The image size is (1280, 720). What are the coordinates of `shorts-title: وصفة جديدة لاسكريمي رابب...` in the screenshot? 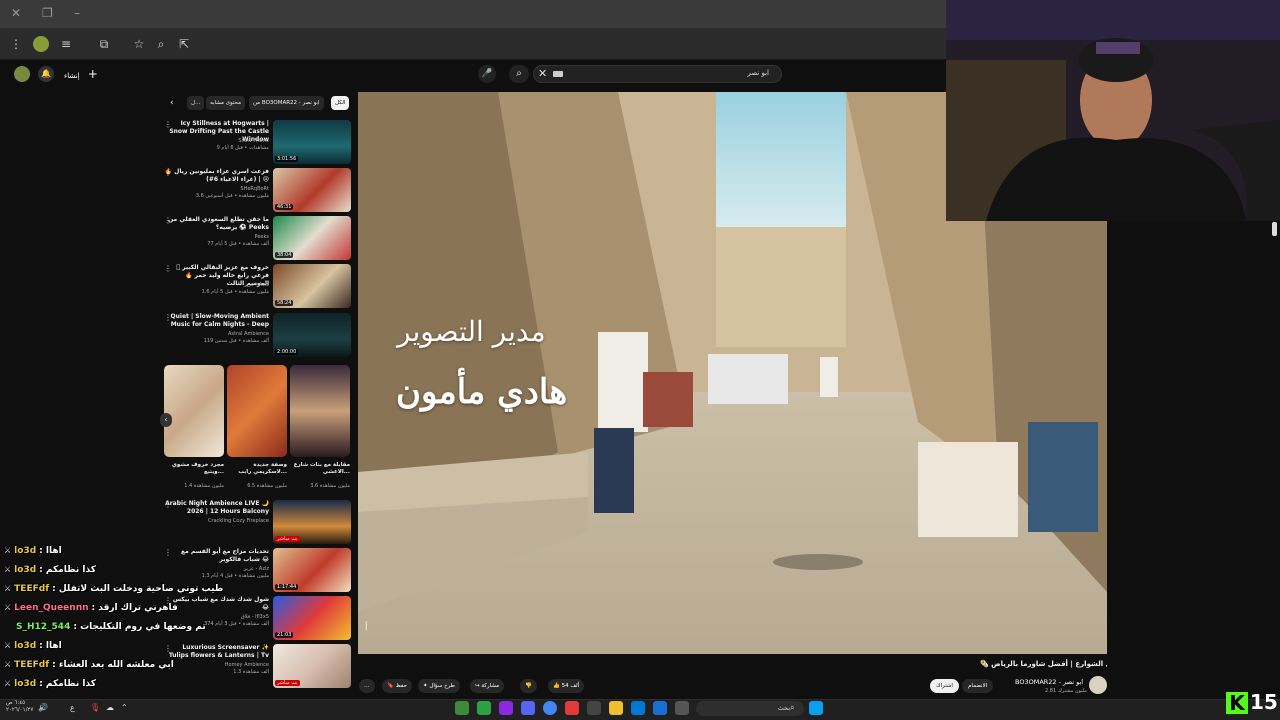 It's located at (257, 469).